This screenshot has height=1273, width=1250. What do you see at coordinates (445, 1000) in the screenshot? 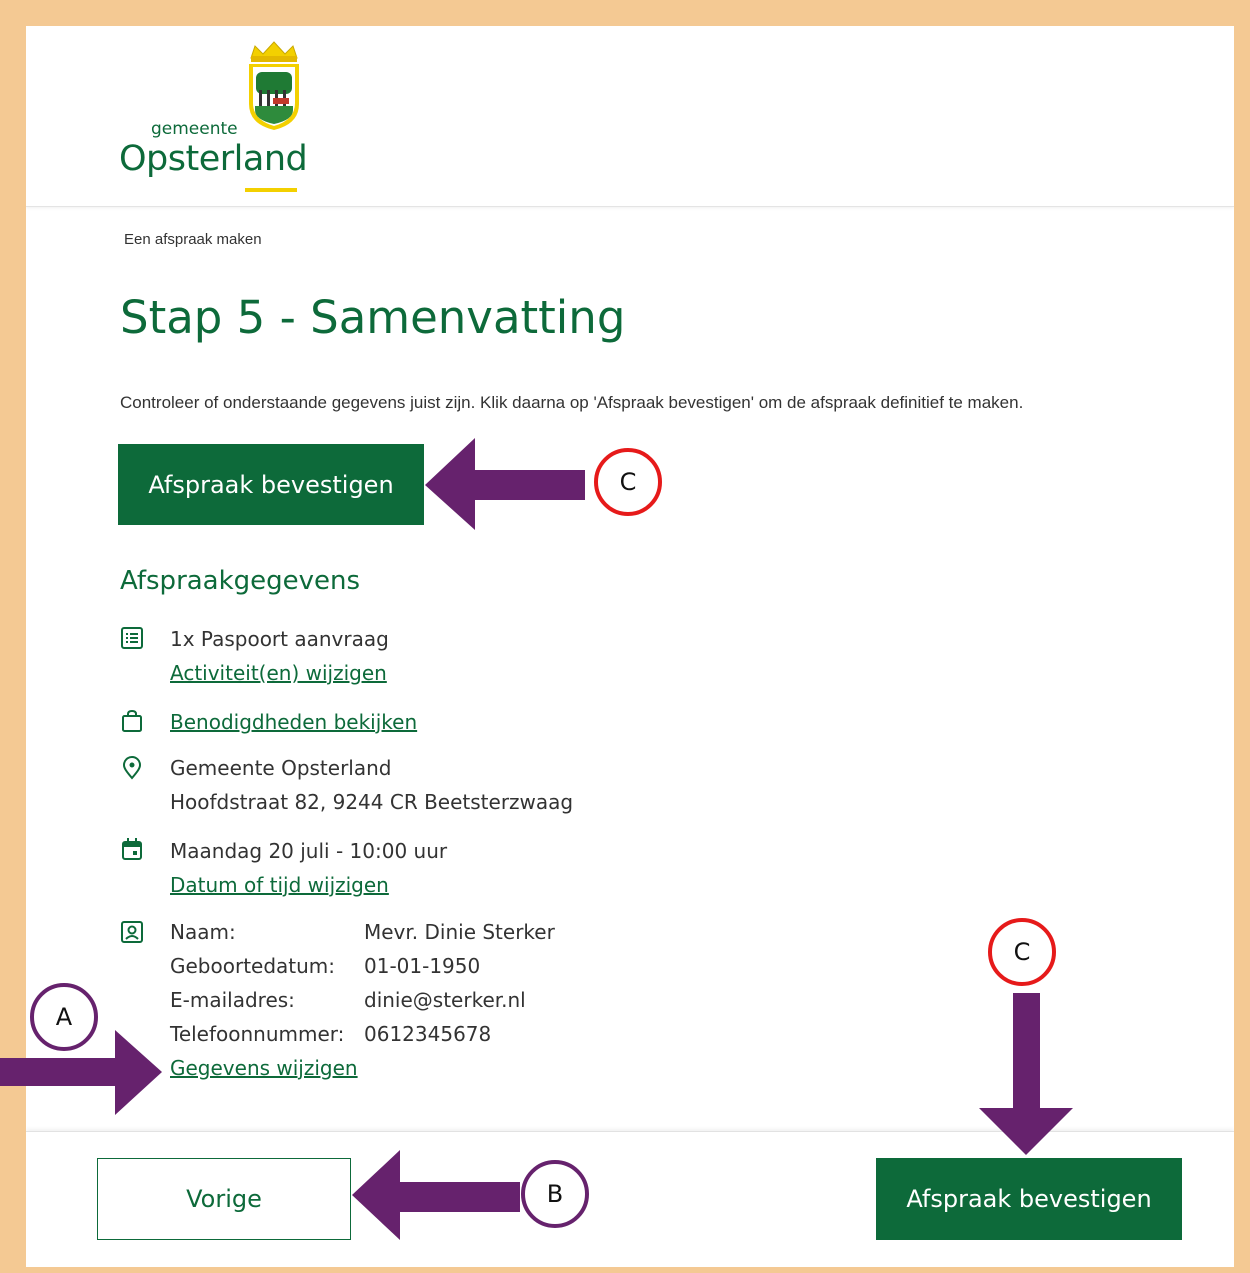
I see `person-value: dinie@sterker.nl` at bounding box center [445, 1000].